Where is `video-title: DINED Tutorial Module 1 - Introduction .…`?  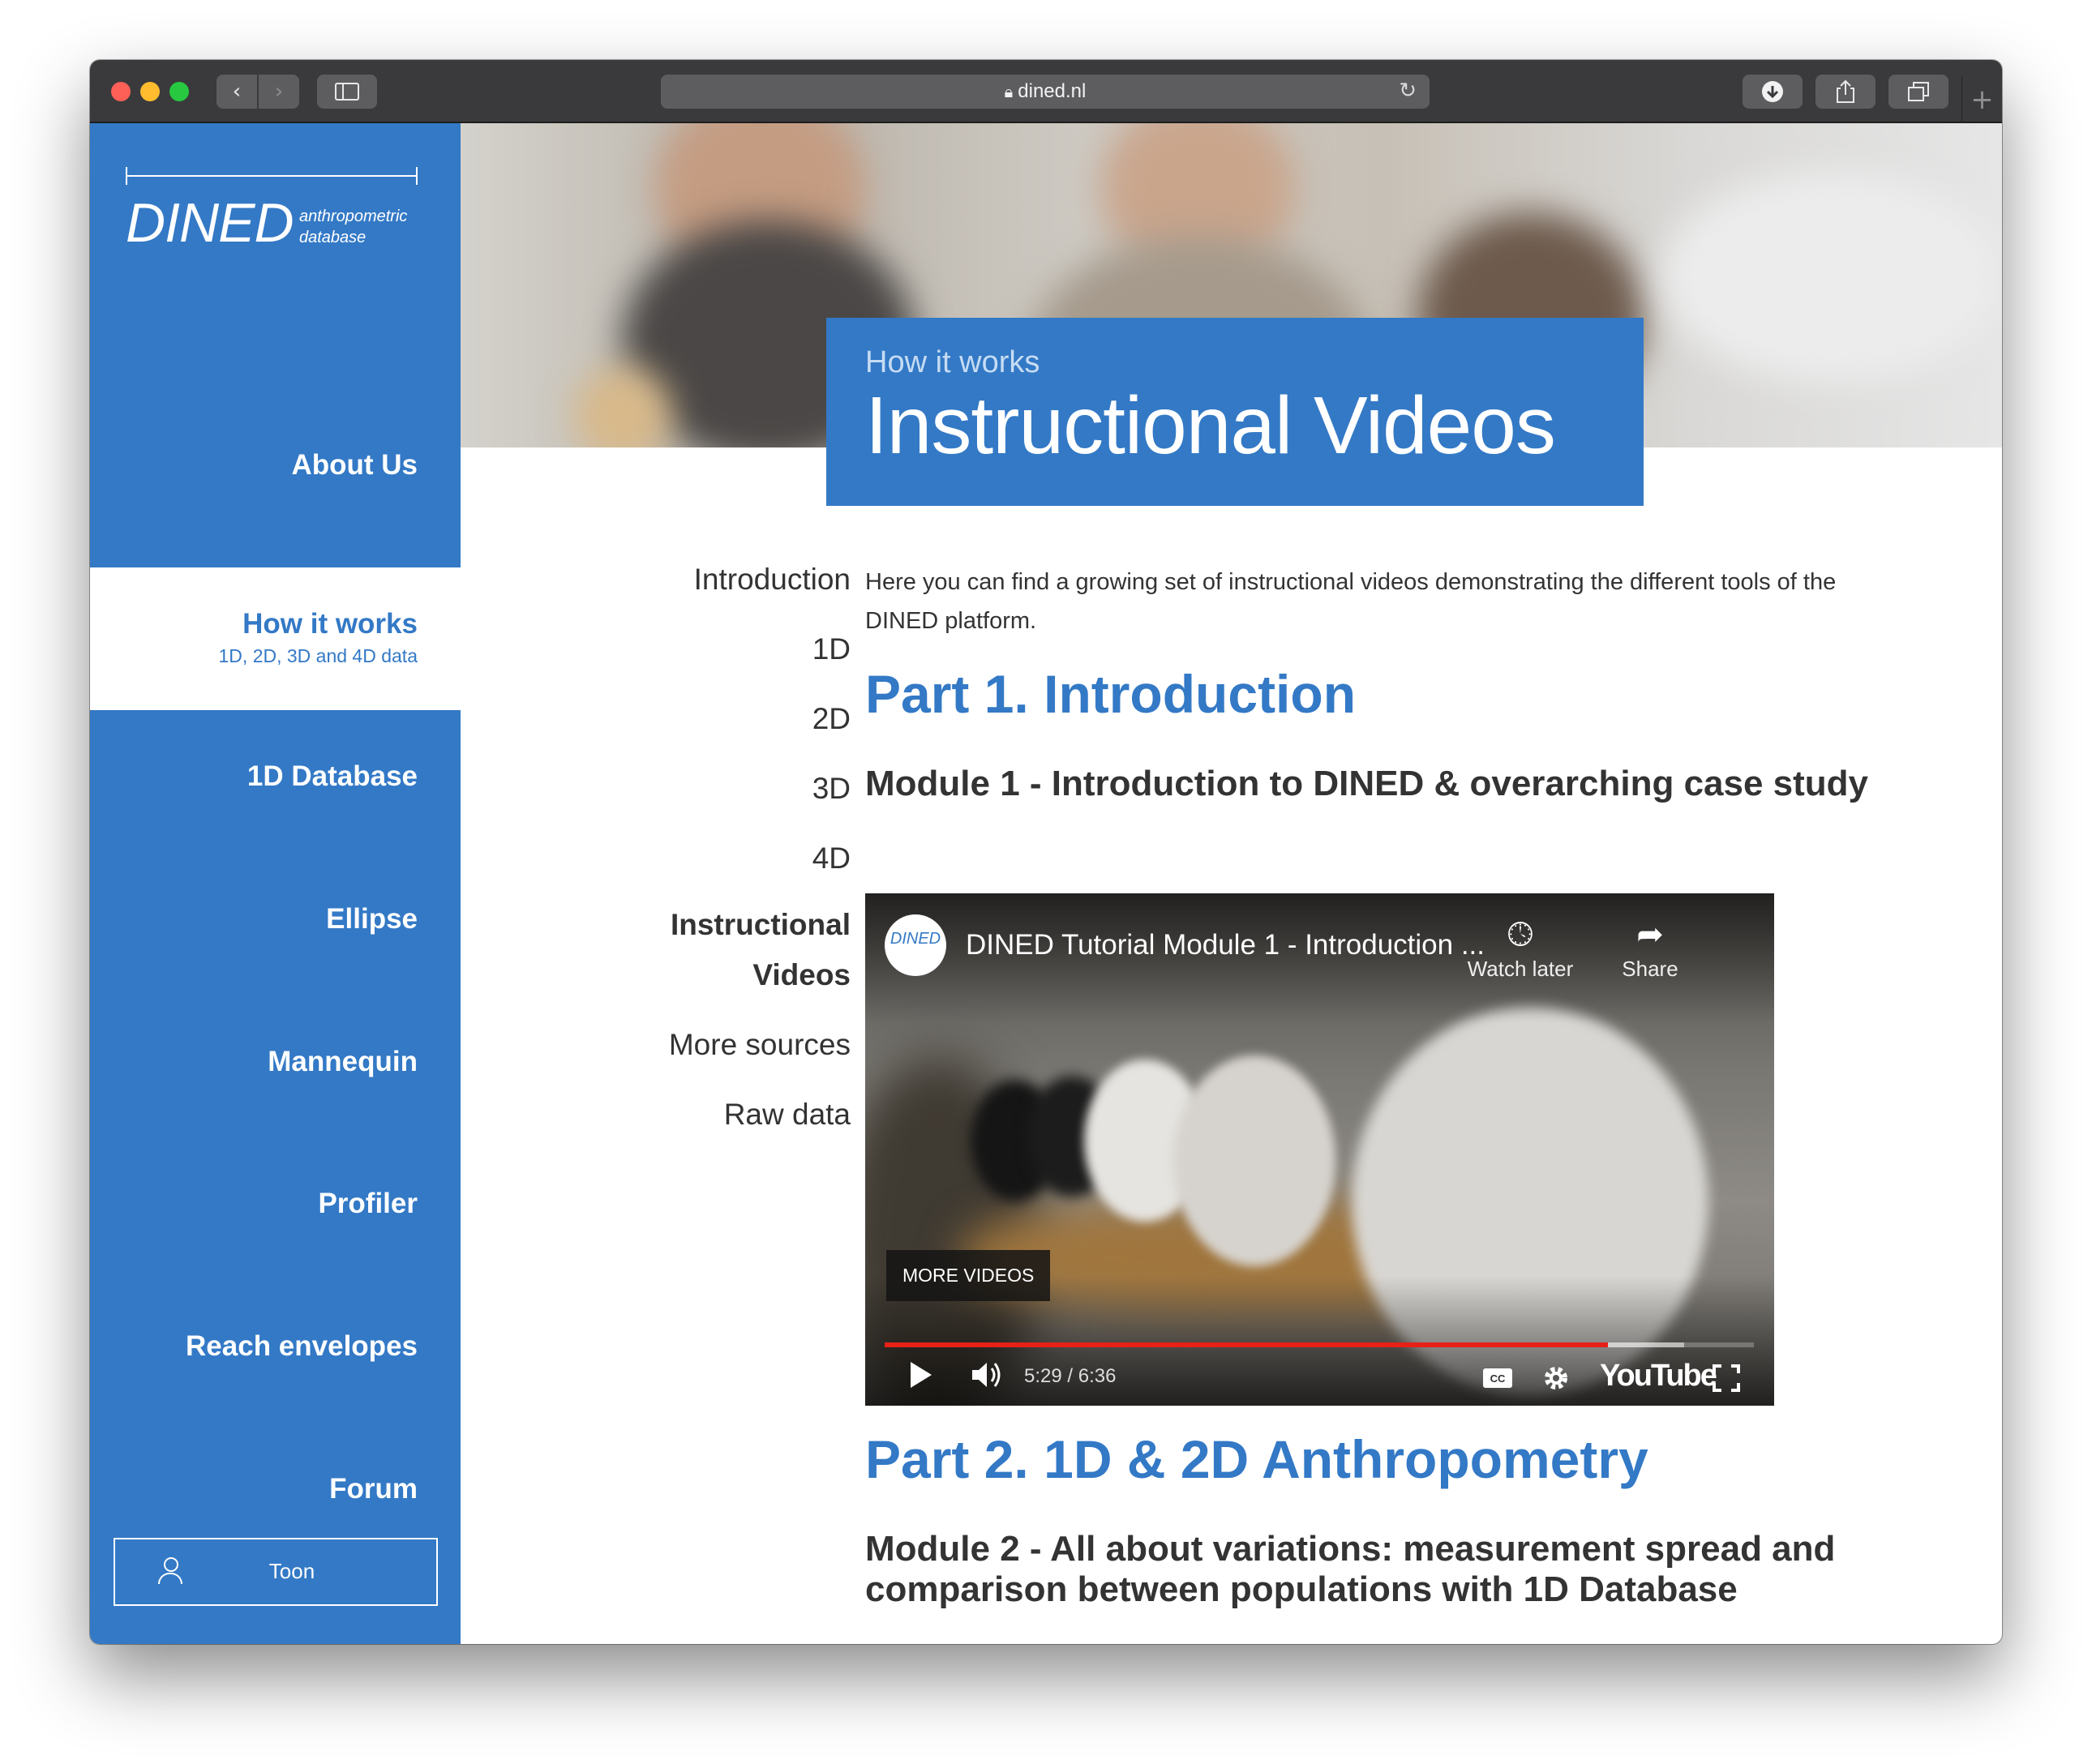 video-title: DINED Tutorial Module 1 - Introduction .… is located at coordinates (1225, 945).